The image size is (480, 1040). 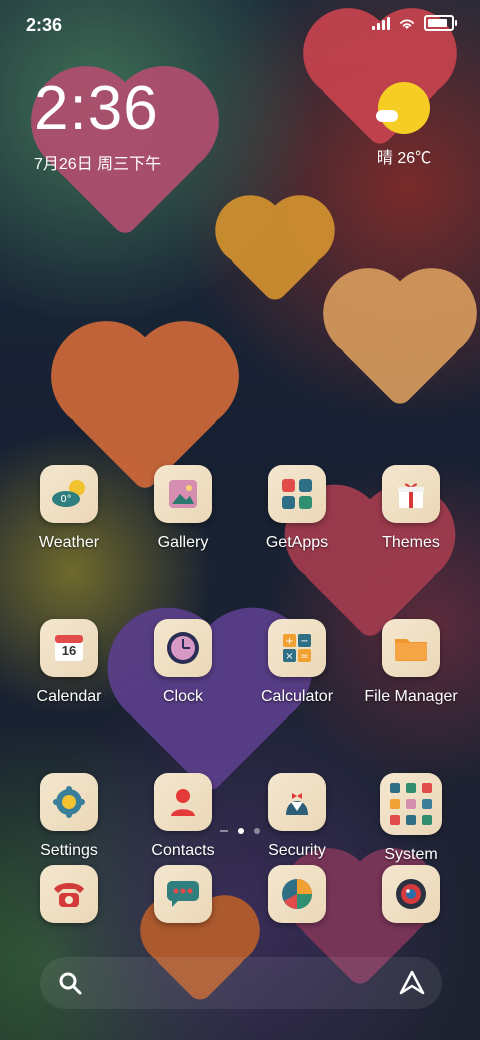 I want to click on app-label: Themes, so click(x=411, y=542).